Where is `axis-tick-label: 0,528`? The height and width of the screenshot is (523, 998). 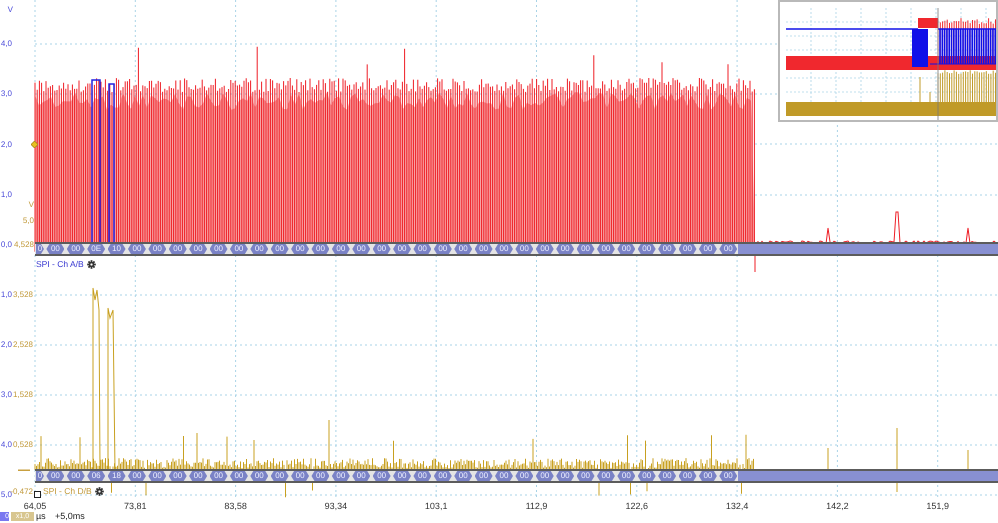 axis-tick-label: 0,528 is located at coordinates (22, 445).